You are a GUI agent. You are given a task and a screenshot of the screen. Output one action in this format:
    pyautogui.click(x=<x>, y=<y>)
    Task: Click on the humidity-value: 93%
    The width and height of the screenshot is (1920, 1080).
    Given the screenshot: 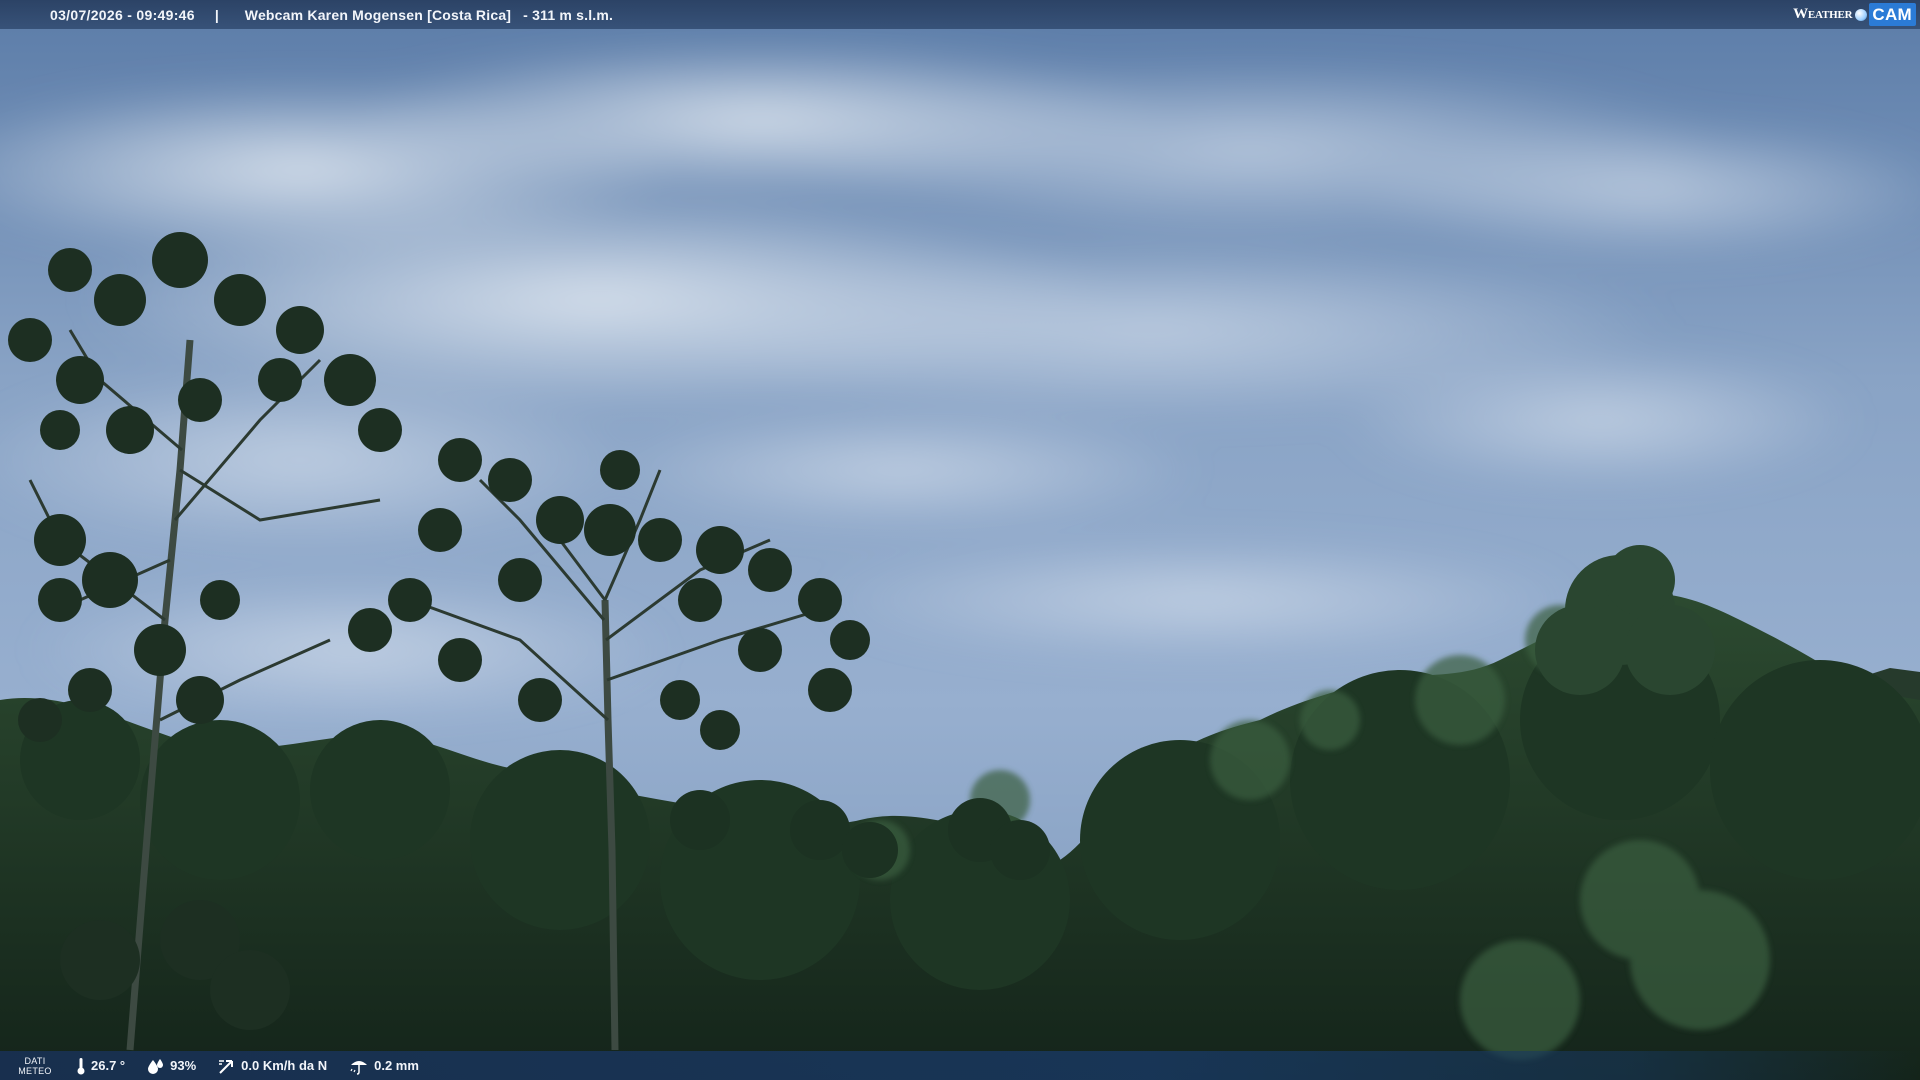 What is the action you would take?
    pyautogui.click(x=183, y=1065)
    